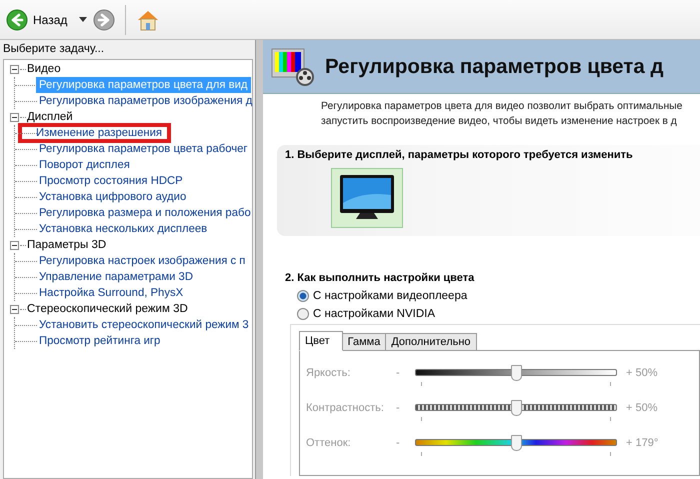 This screenshot has height=479, width=700. What do you see at coordinates (123, 229) in the screenshot?
I see `tree-item: Установка нескольких дисплеев` at bounding box center [123, 229].